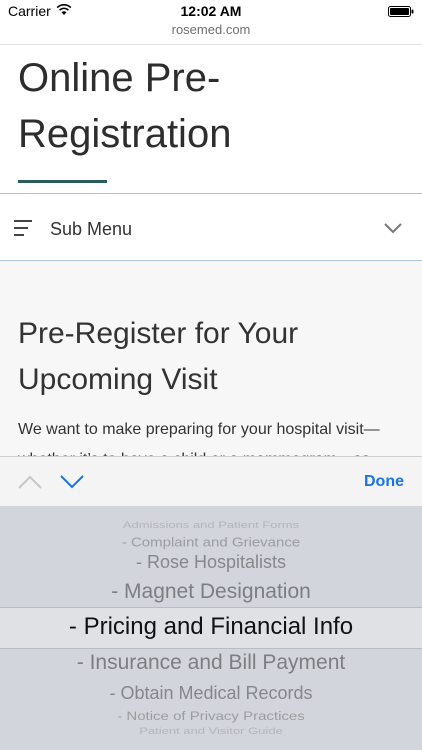 The height and width of the screenshot is (750, 422). I want to click on picker-option: - Insurance and Bill Payment, so click(211, 663).